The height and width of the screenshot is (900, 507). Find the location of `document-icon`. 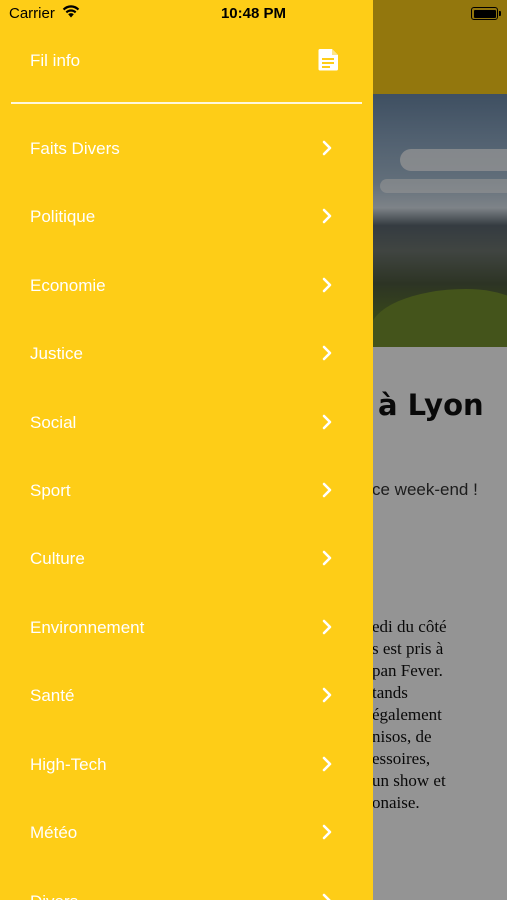

document-icon is located at coordinates (328, 59).